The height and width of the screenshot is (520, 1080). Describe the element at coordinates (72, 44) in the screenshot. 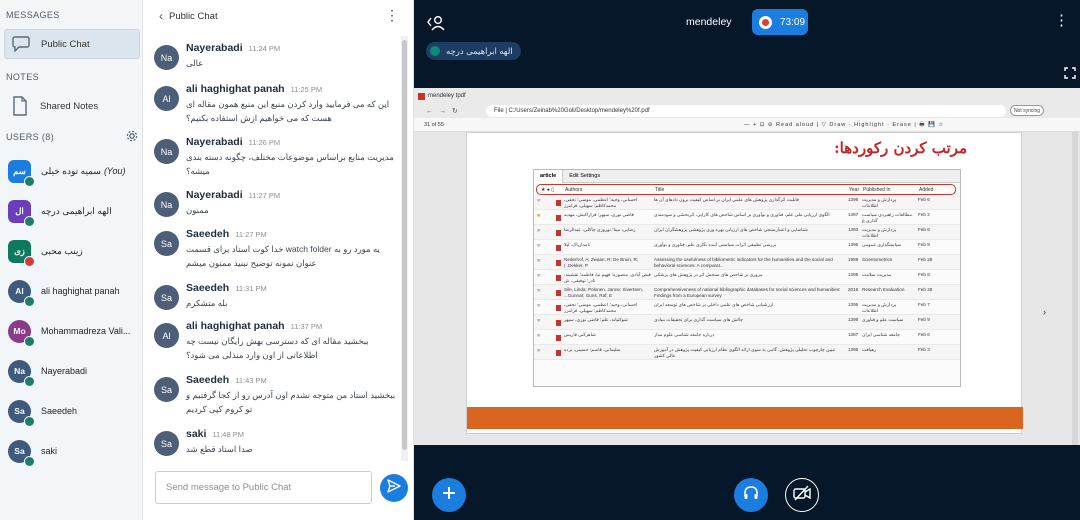

I see `public-chat-nav-item: Public Chat` at that location.